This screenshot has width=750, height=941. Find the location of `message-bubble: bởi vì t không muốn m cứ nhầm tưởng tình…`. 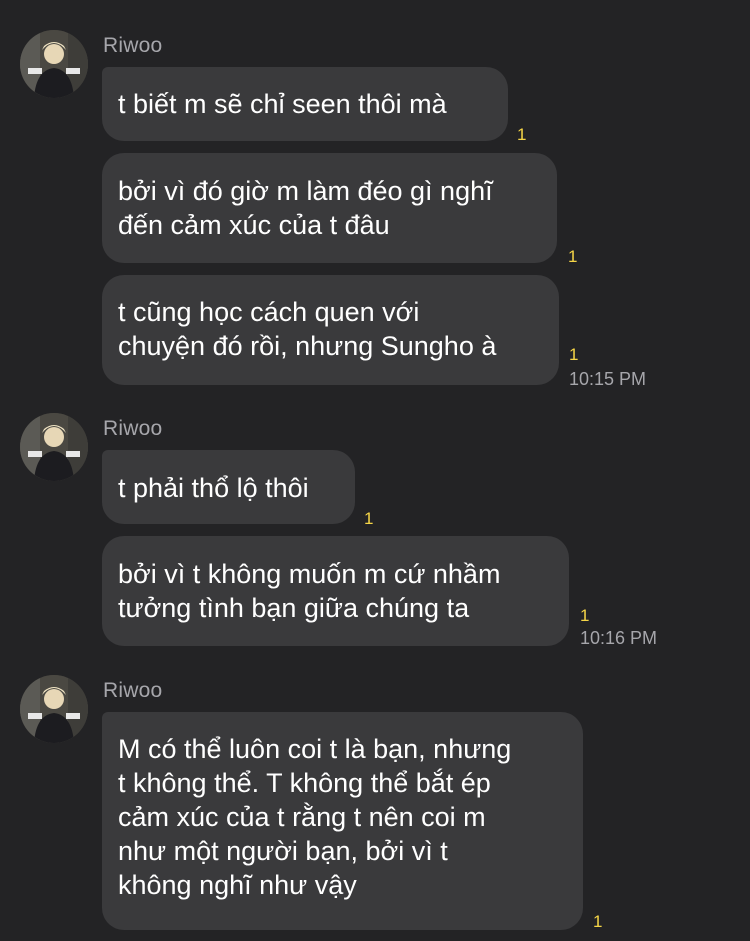

message-bubble: bởi vì t không muốn m cứ nhầm tưởng tình… is located at coordinates (335, 591).